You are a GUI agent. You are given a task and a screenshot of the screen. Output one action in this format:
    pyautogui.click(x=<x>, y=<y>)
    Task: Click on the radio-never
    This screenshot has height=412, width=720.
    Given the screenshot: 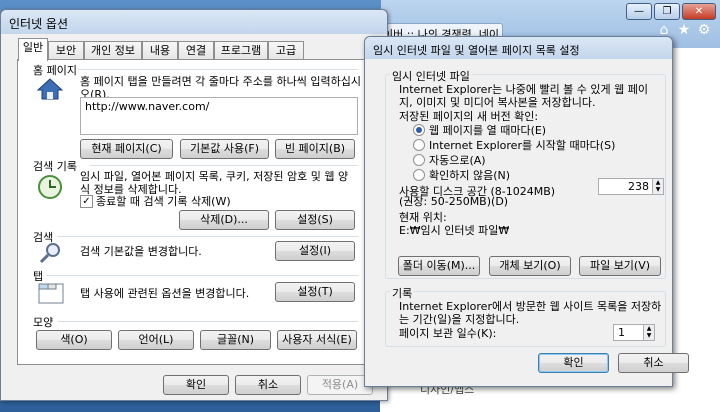 What is the action you would take?
    pyautogui.click(x=419, y=175)
    